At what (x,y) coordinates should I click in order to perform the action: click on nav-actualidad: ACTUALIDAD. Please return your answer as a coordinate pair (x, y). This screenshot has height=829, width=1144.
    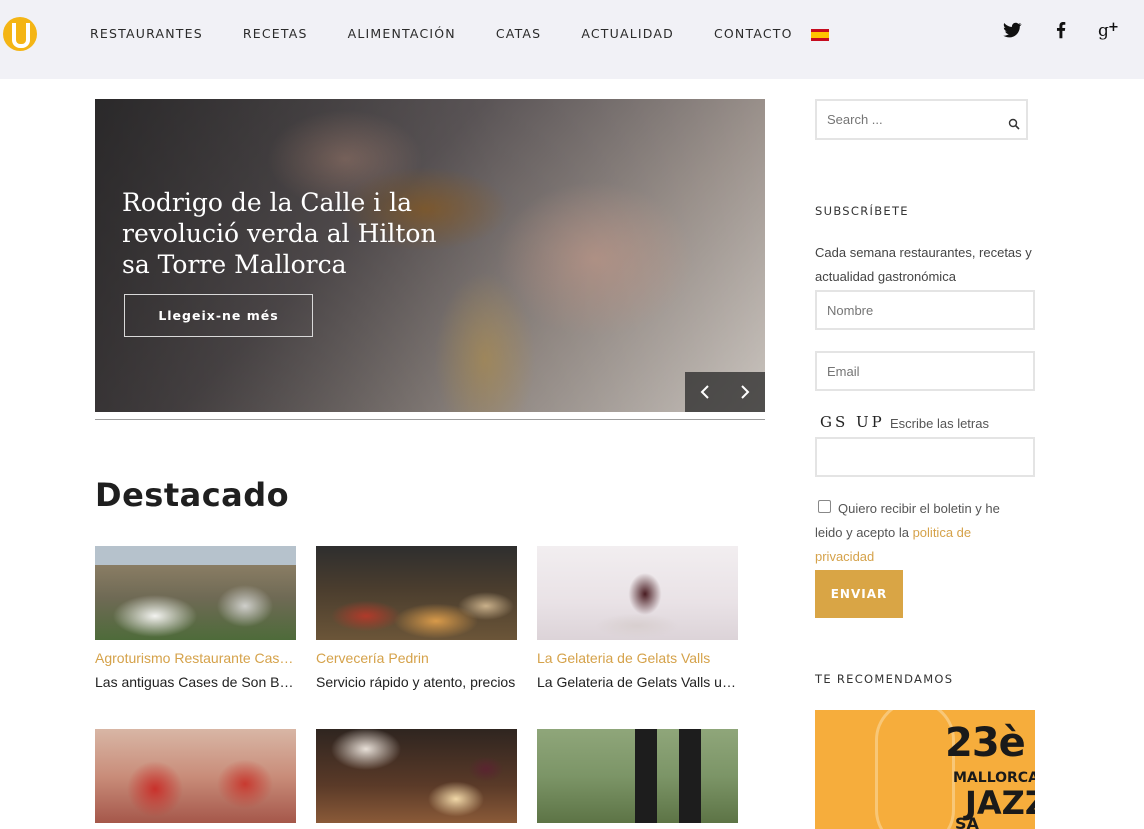
    Looking at the image, I should click on (627, 33).